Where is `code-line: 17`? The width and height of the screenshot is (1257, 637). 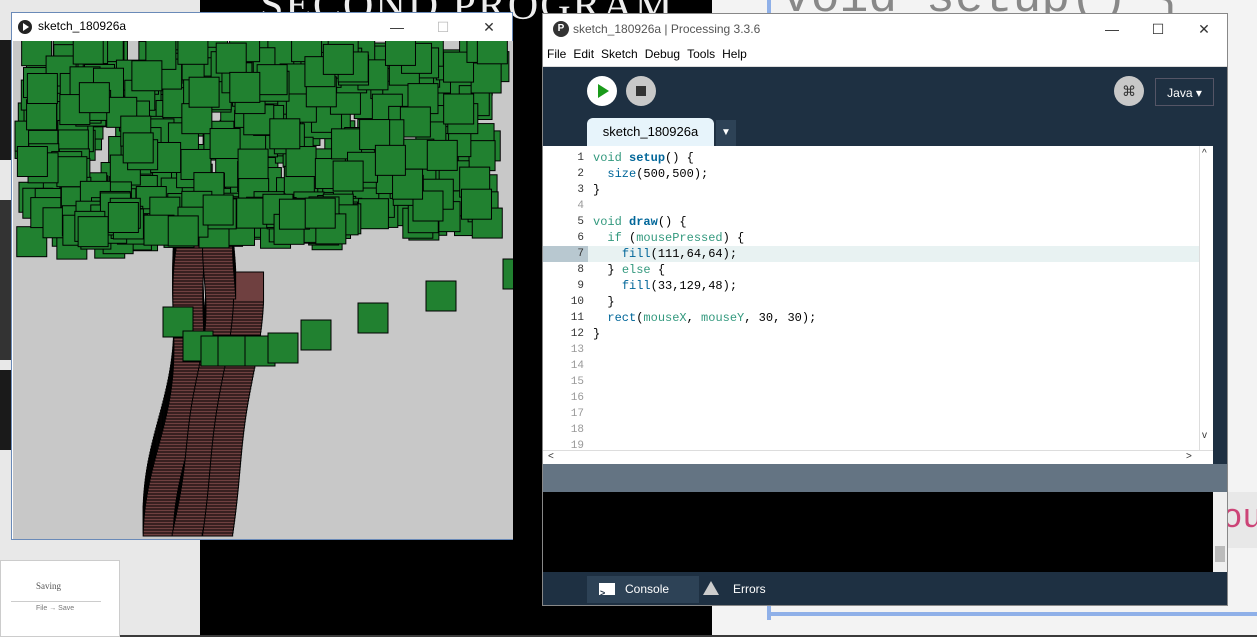
code-line: 17 is located at coordinates (878, 414).